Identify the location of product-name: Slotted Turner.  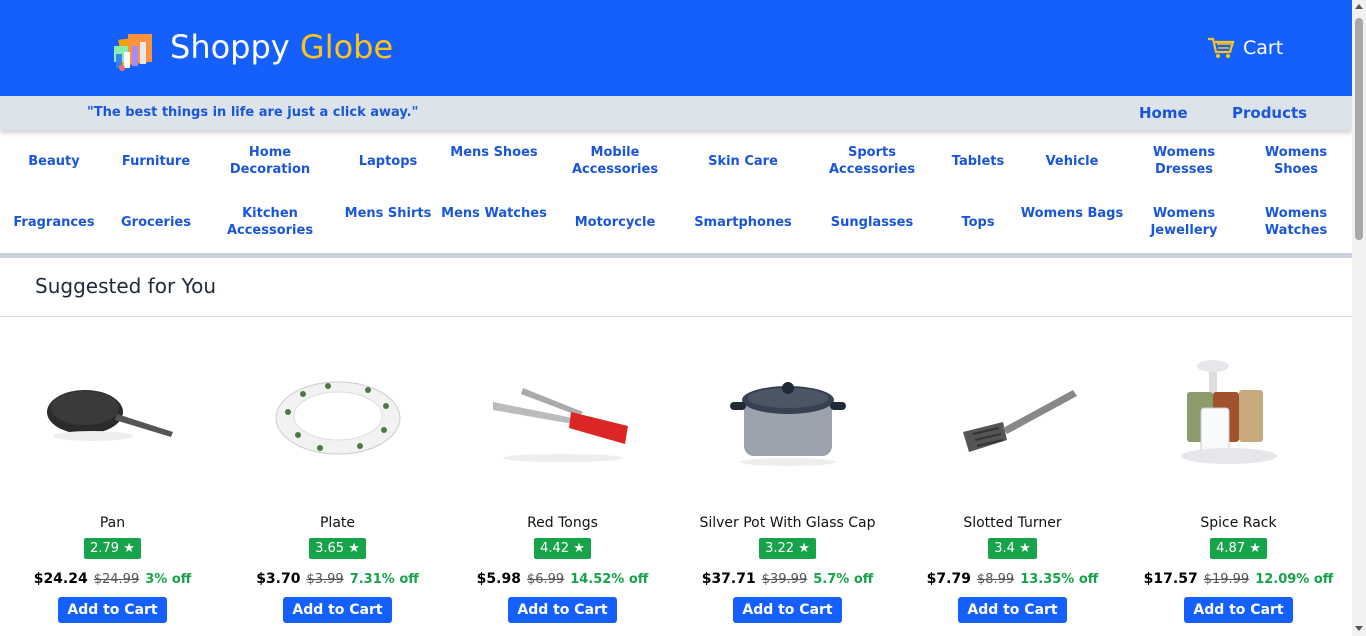
(1012, 523).